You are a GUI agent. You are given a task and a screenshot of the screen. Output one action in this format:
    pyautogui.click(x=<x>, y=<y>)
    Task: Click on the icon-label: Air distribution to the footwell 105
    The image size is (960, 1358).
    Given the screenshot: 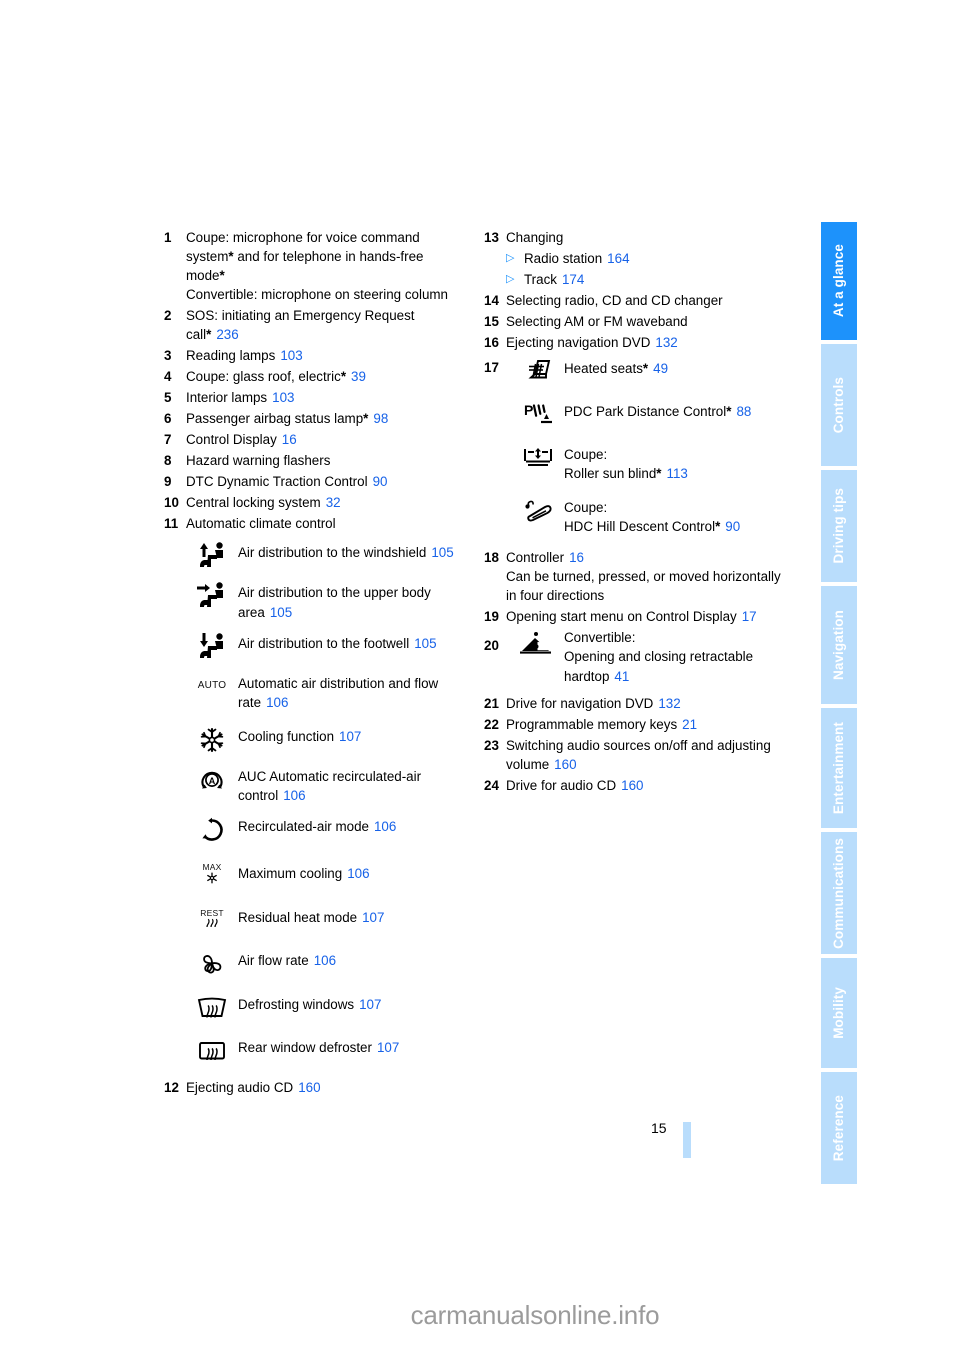 What is the action you would take?
    pyautogui.click(x=351, y=642)
    